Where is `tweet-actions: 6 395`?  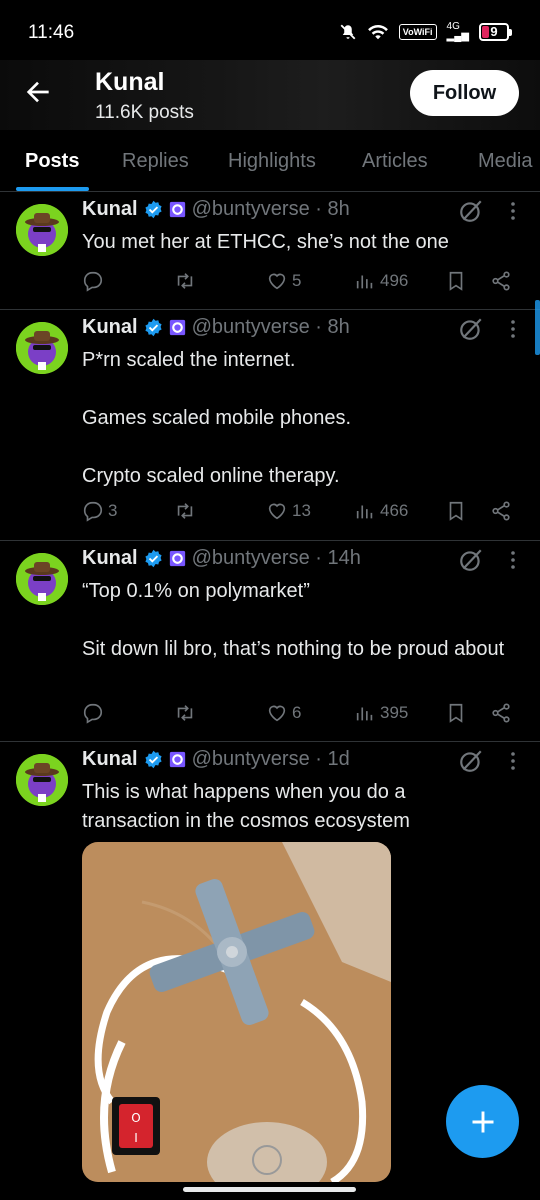 tweet-actions: 6 395 is located at coordinates (302, 716).